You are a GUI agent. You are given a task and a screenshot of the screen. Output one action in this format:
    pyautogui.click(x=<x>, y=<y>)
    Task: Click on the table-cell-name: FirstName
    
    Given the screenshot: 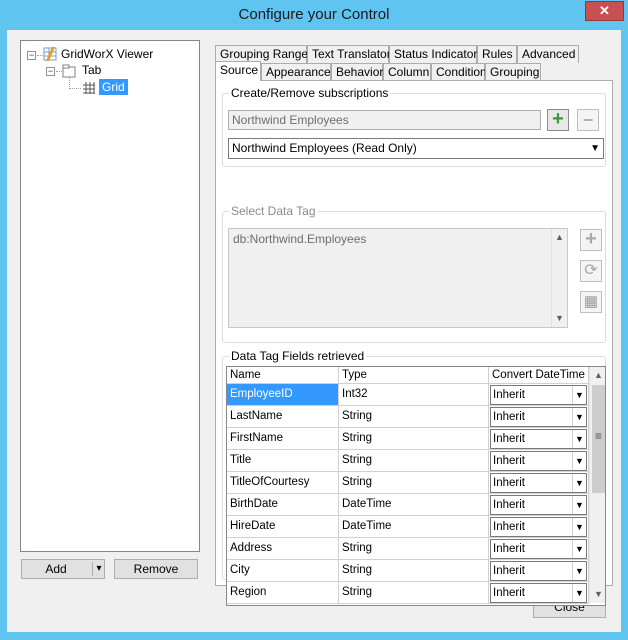 What is the action you would take?
    pyautogui.click(x=283, y=439)
    